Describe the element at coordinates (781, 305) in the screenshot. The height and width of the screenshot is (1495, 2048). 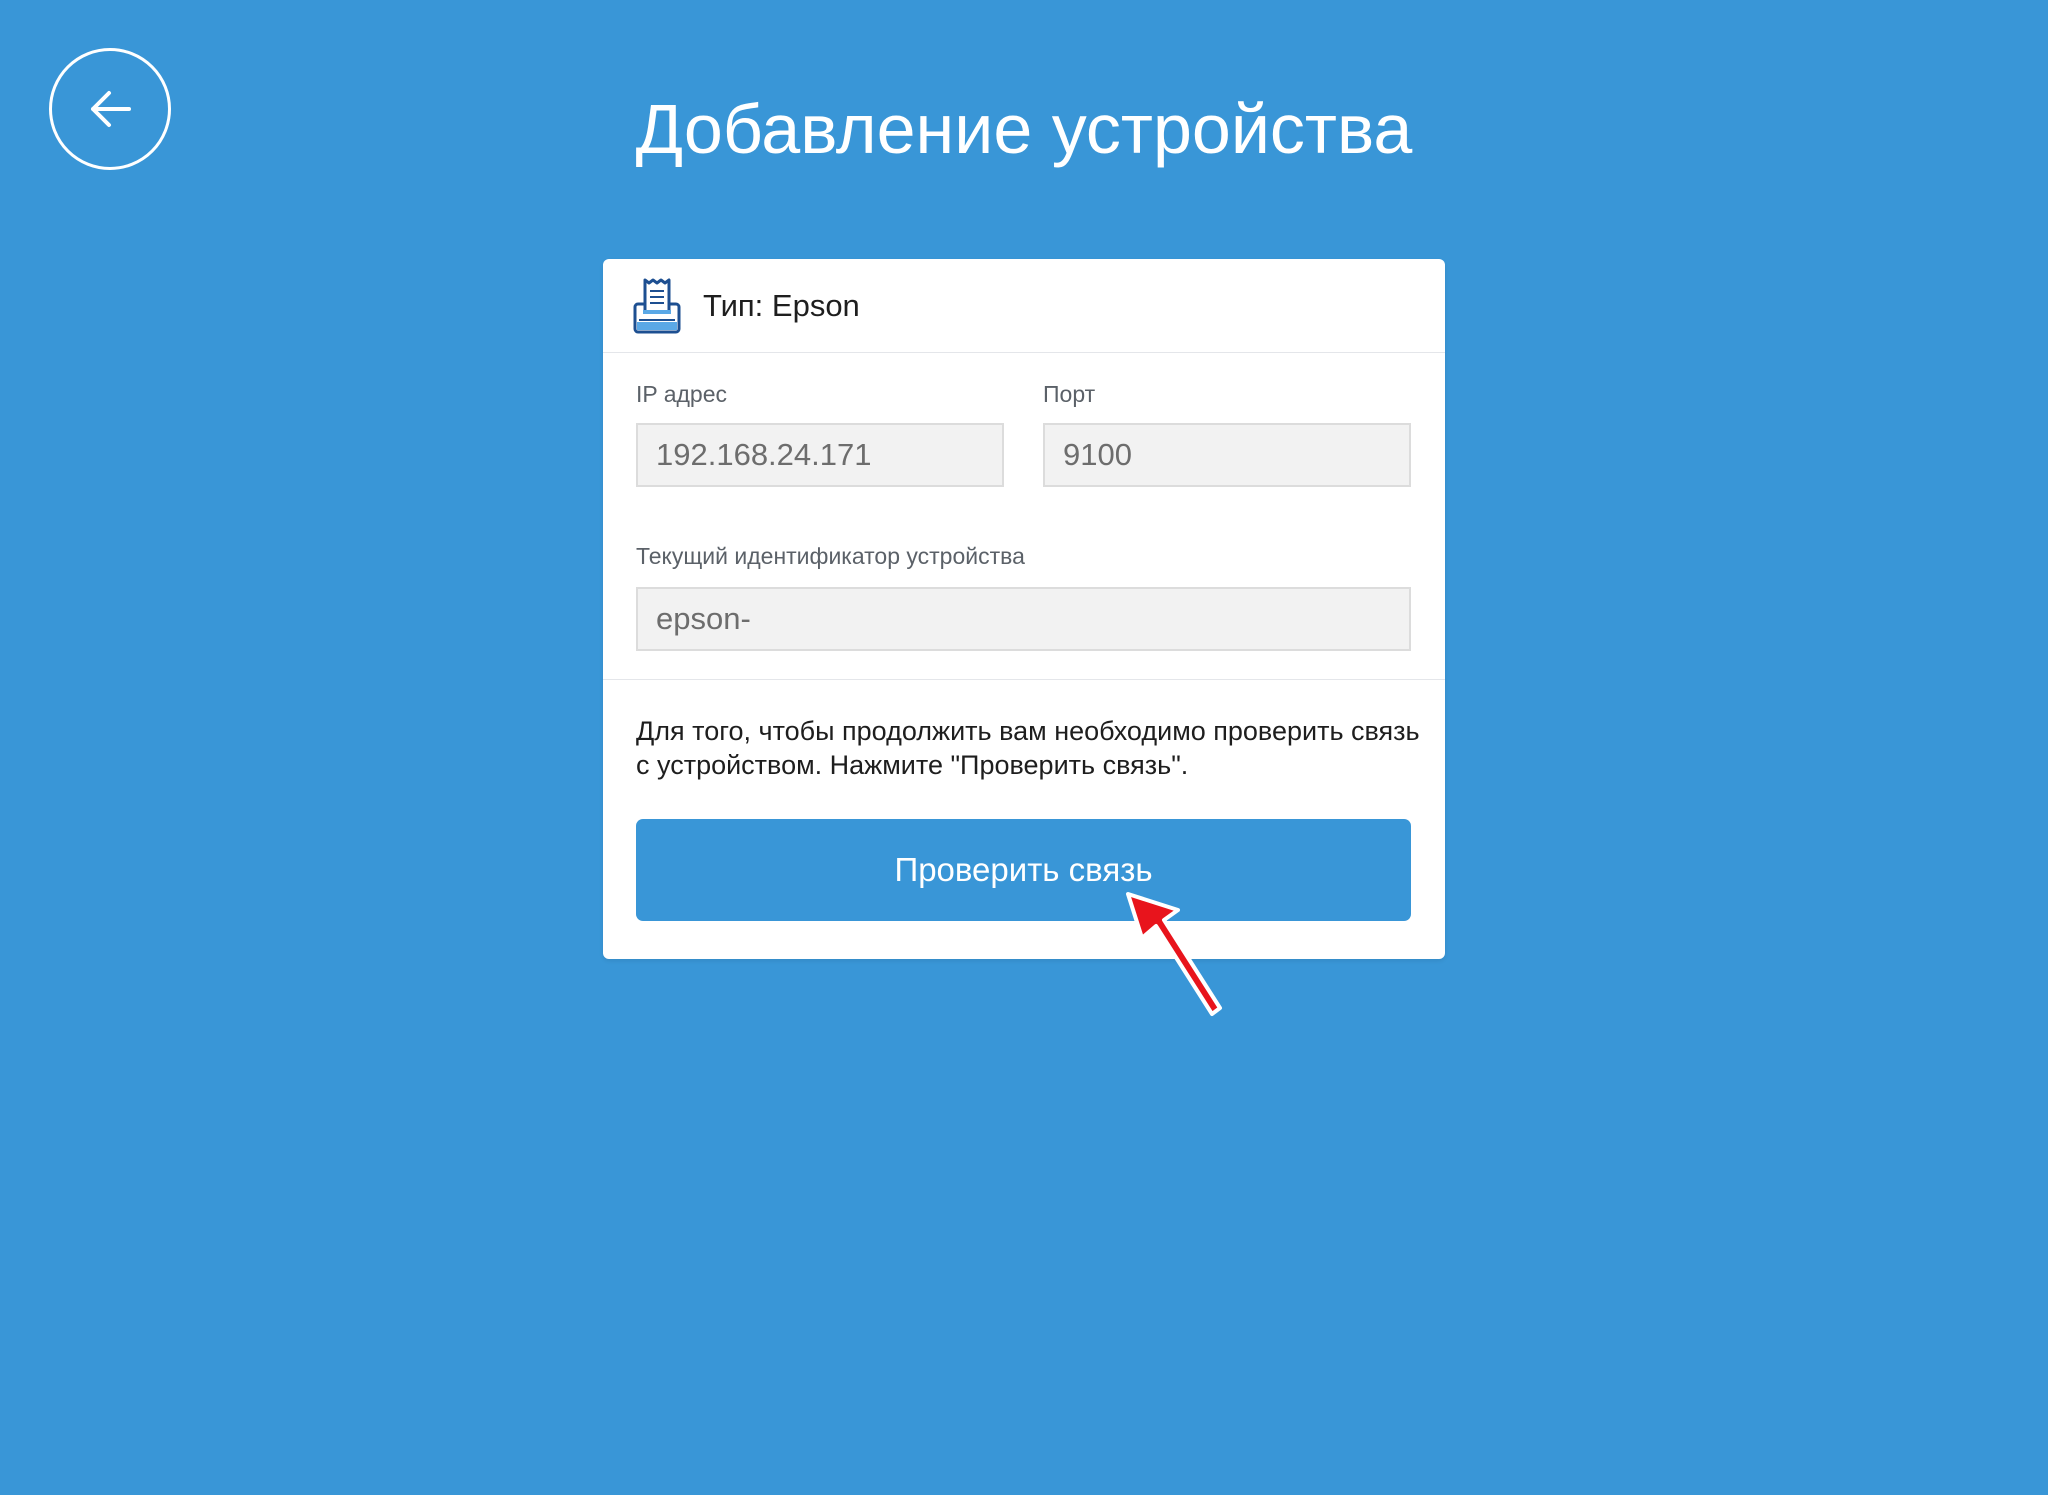
I see `device-type-label: Тип: Epson` at that location.